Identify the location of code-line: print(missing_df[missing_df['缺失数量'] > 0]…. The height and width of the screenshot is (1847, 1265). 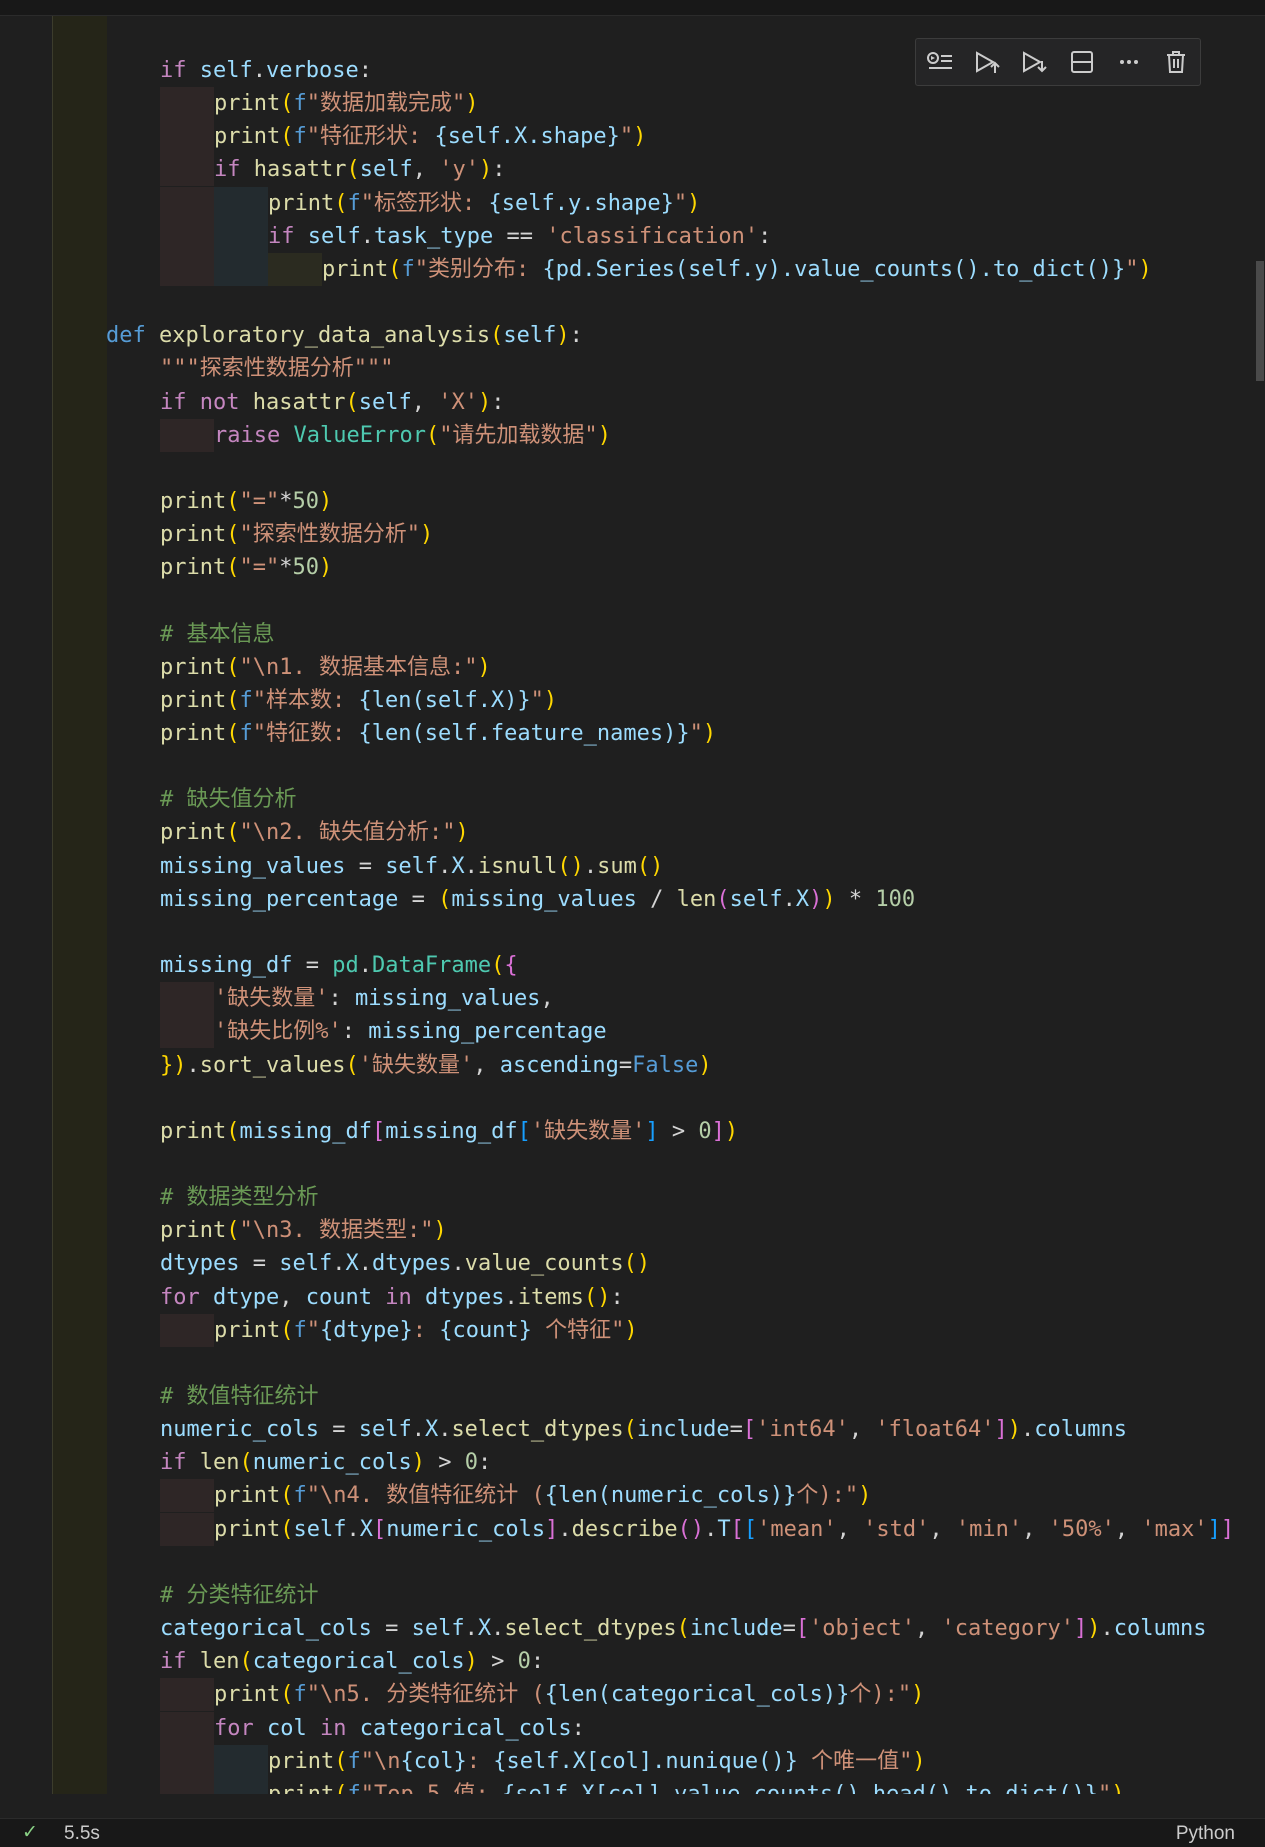
(449, 1131).